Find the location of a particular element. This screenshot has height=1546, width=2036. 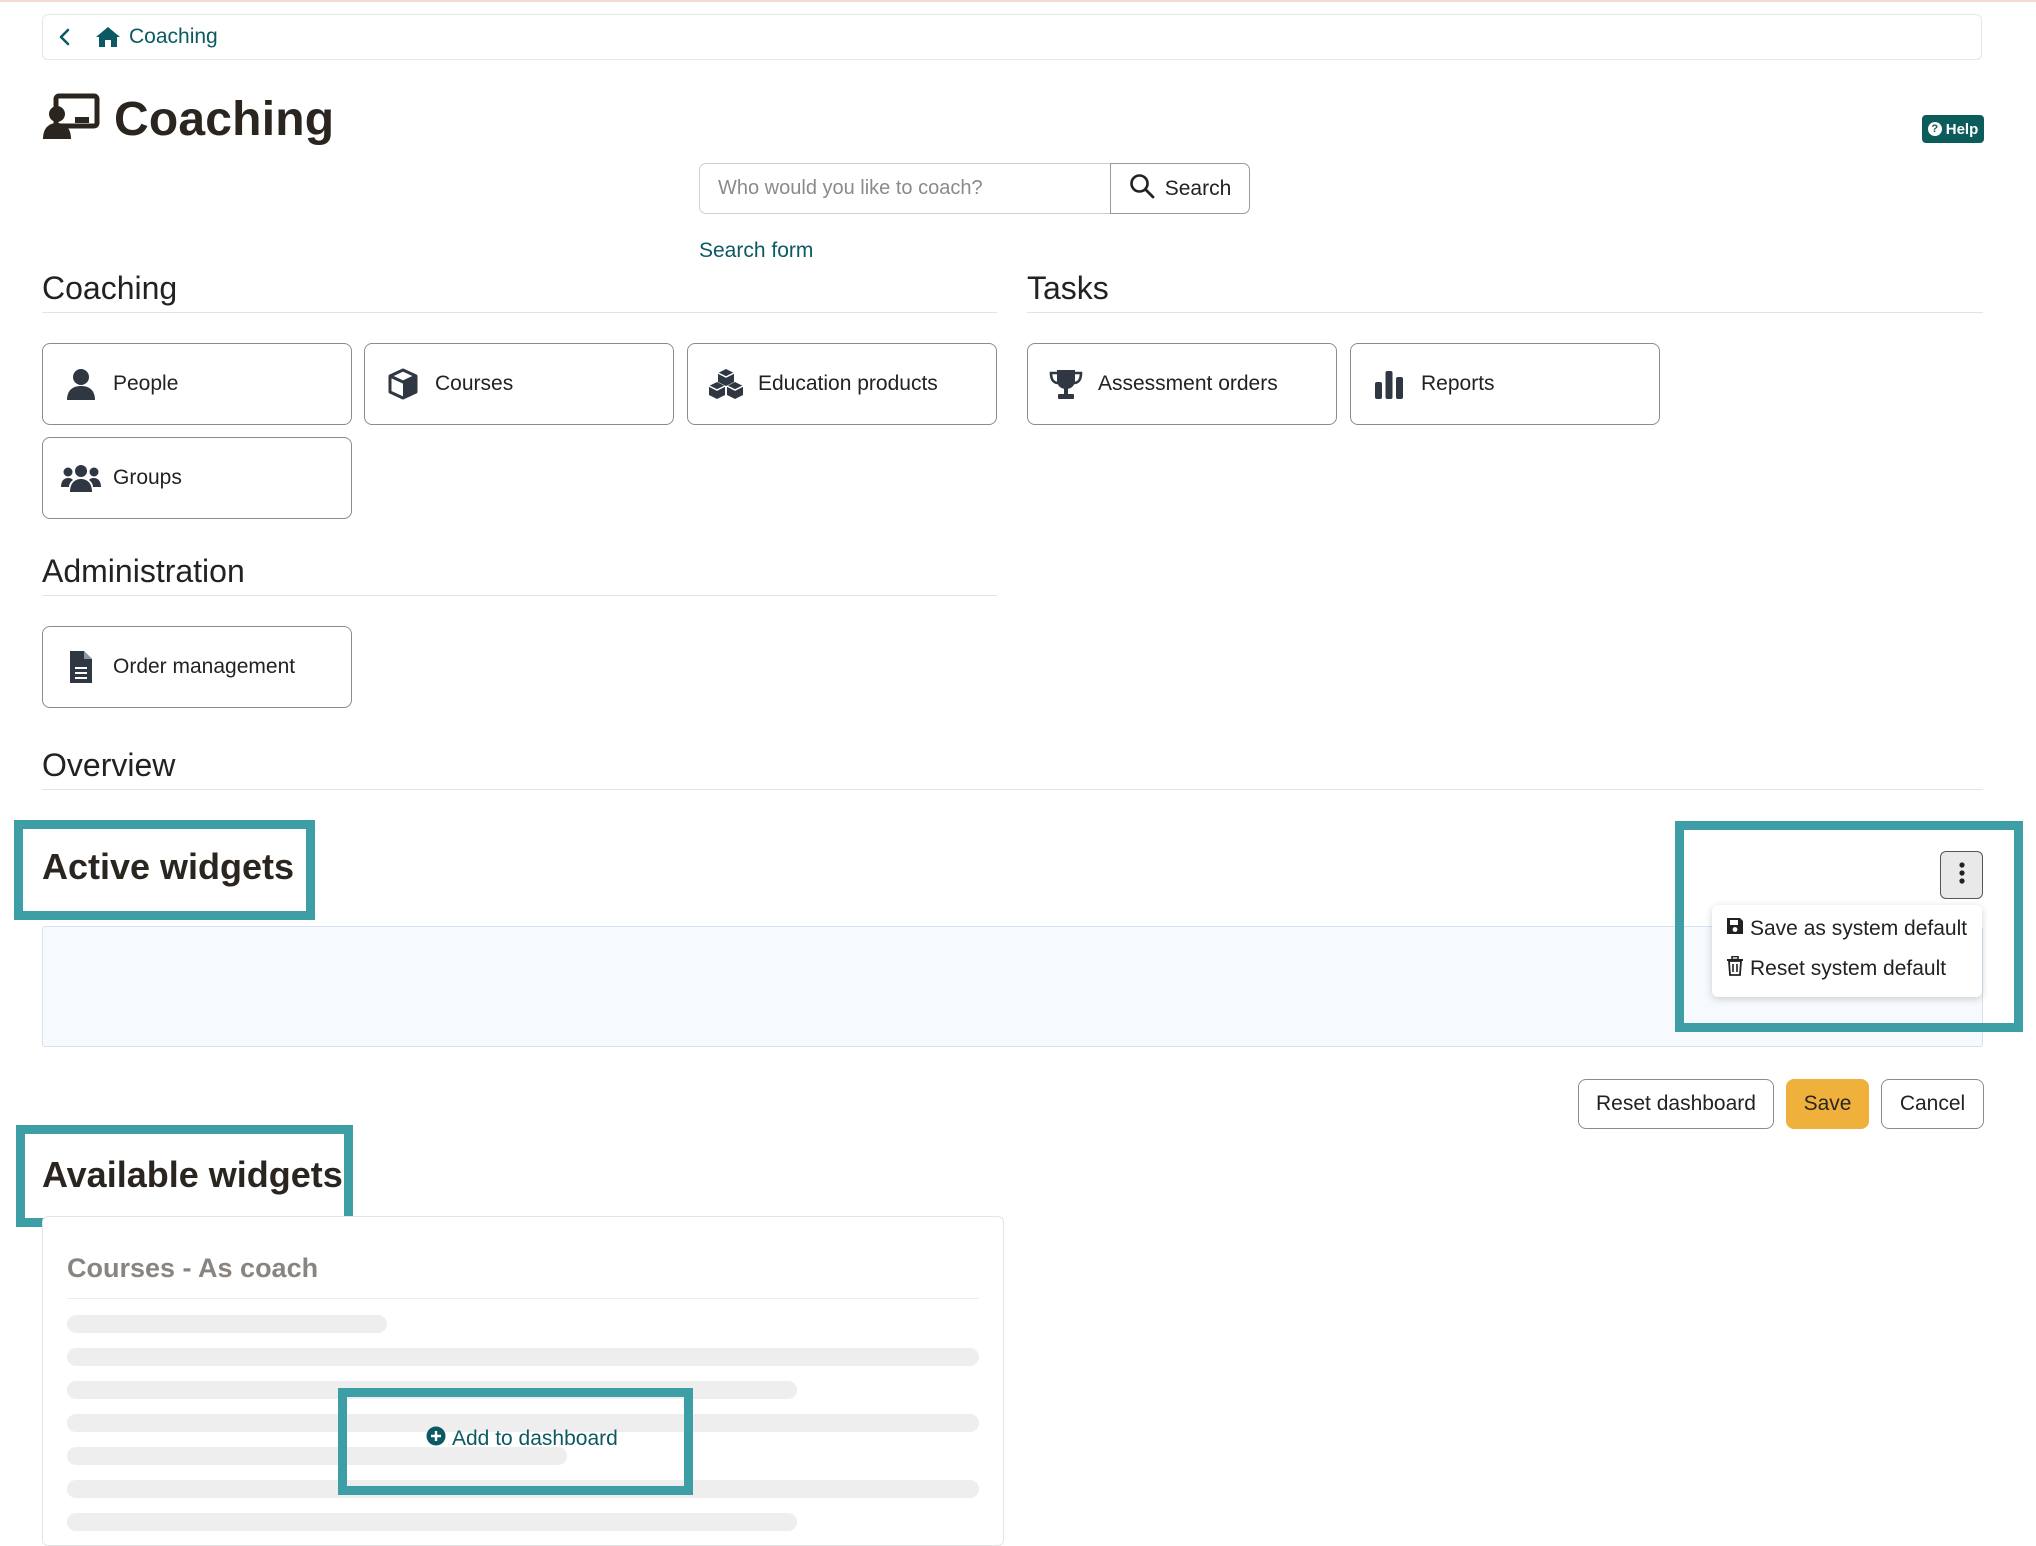

help-button: ? Help is located at coordinates (1953, 129).